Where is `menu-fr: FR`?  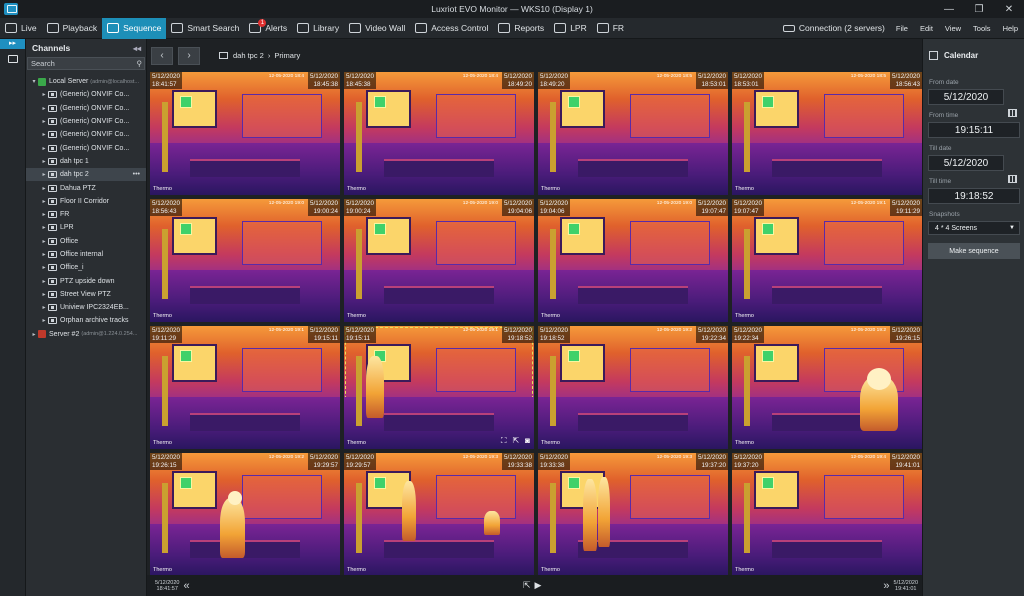 menu-fr: FR is located at coordinates (610, 28).